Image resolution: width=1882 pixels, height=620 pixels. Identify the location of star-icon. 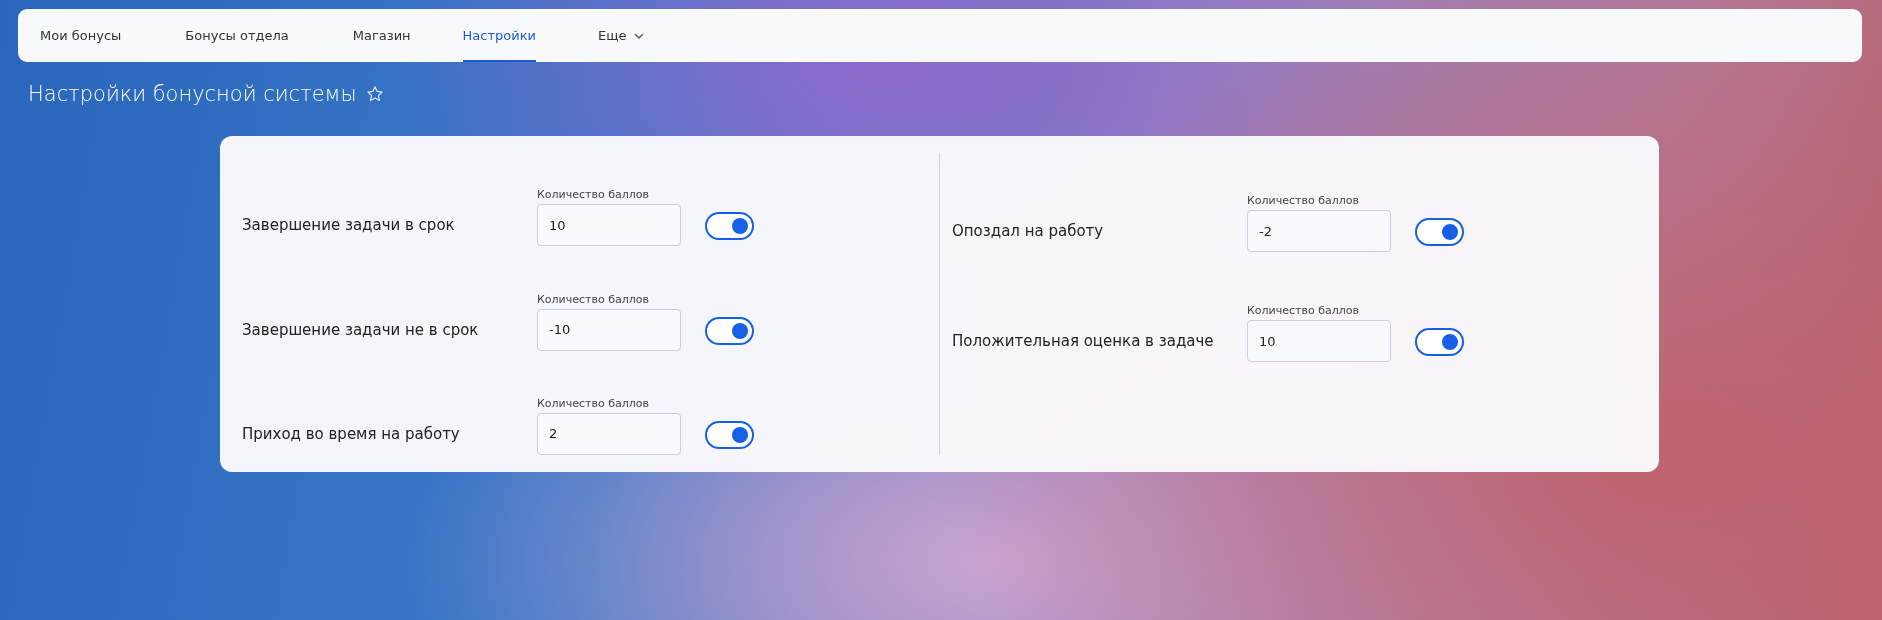
(375, 94).